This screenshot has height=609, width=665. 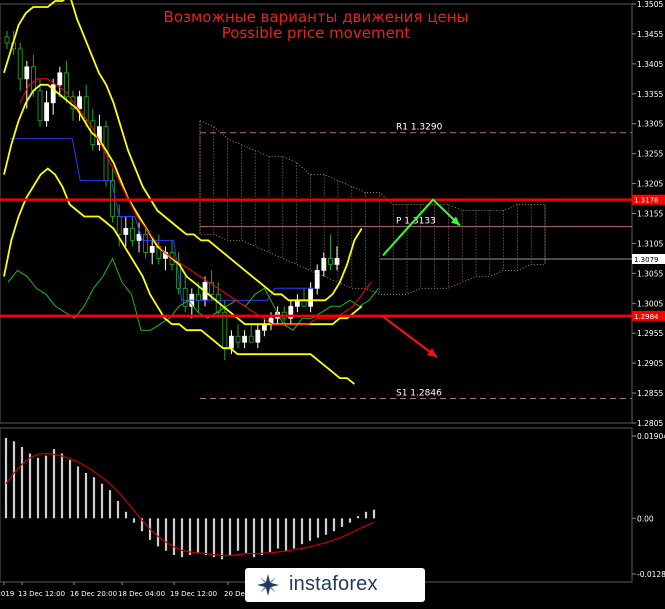 What do you see at coordinates (268, 585) in the screenshot?
I see `instaforex-star-icon` at bounding box center [268, 585].